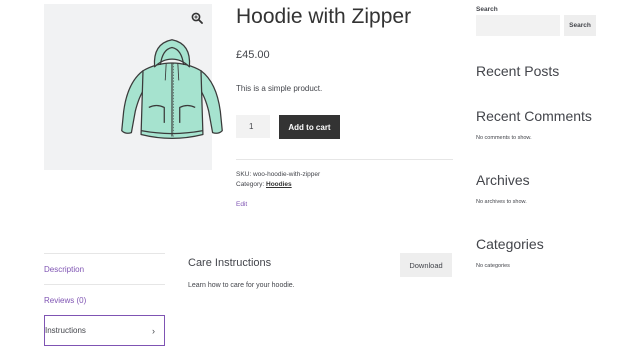  What do you see at coordinates (64, 269) in the screenshot?
I see `tab-description-label: Description` at bounding box center [64, 269].